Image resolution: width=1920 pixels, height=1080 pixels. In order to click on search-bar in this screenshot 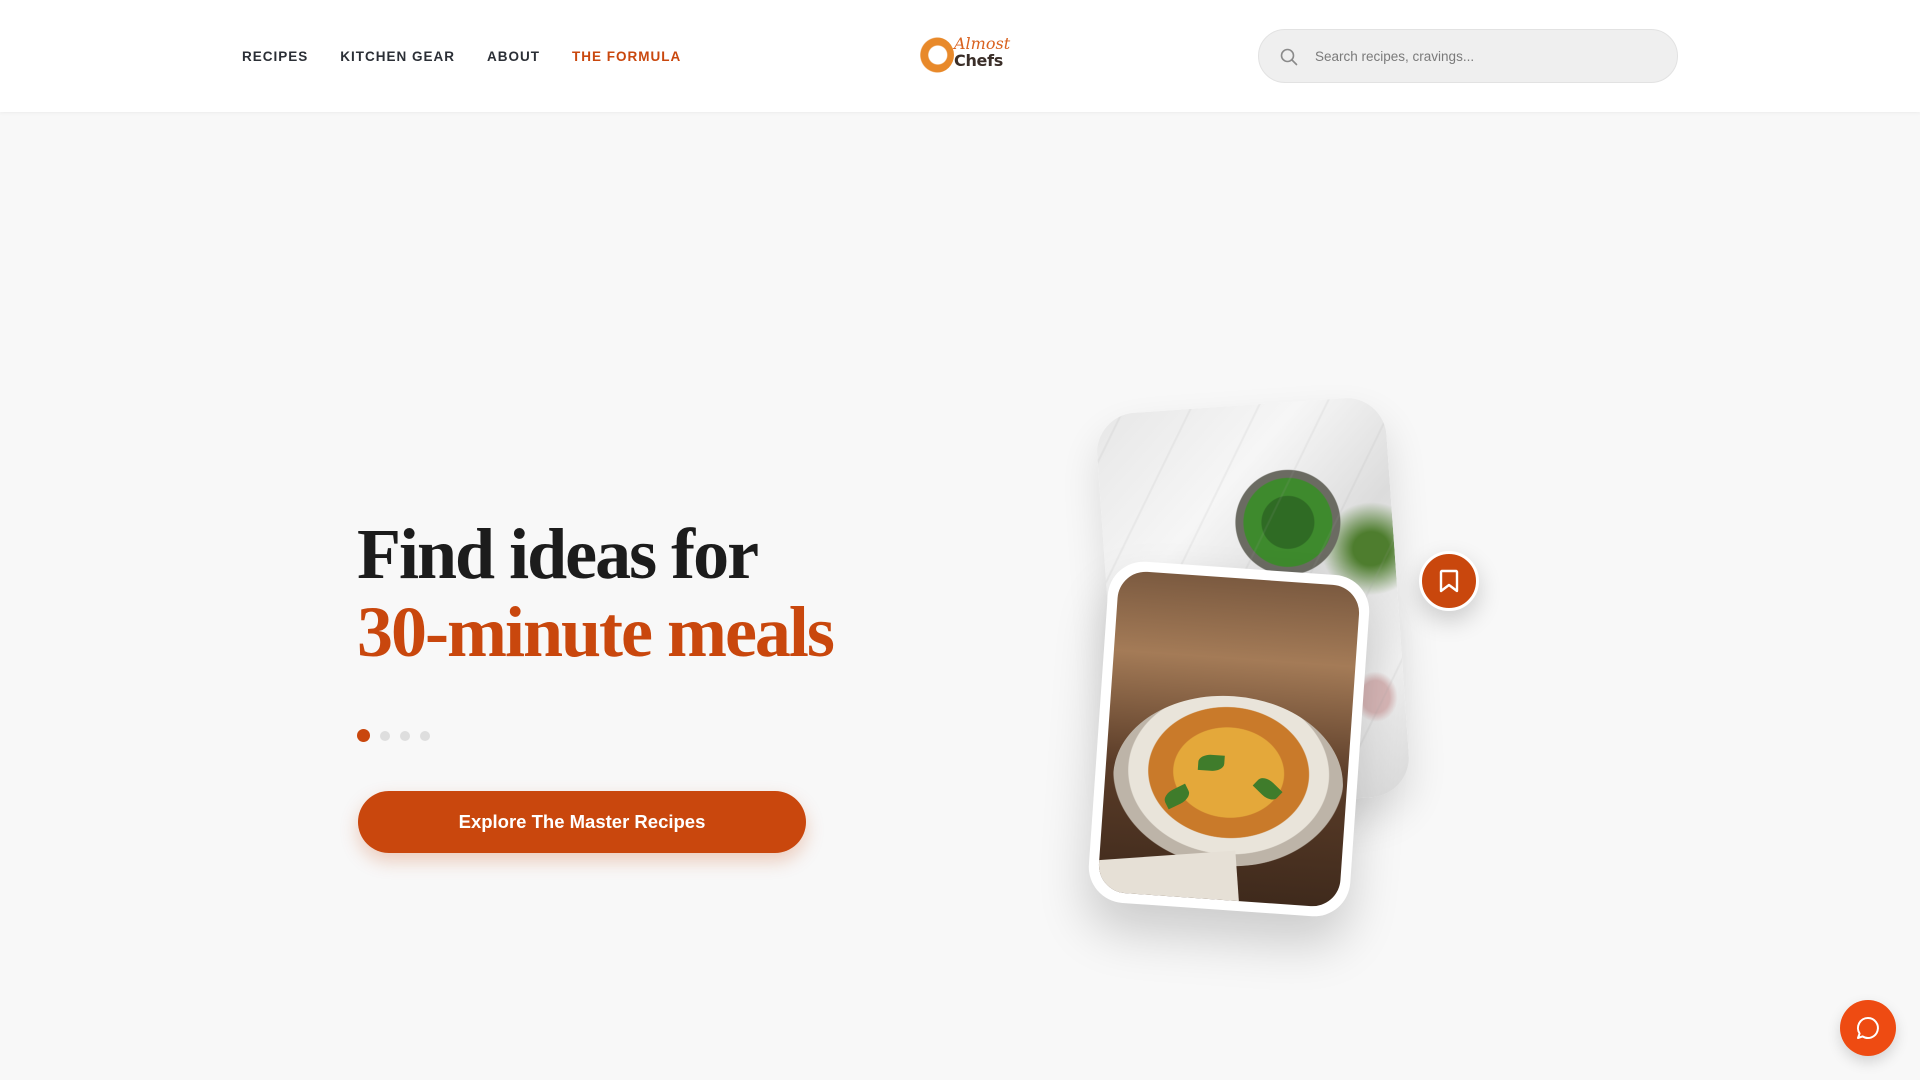, I will do `click(1468, 56)`.